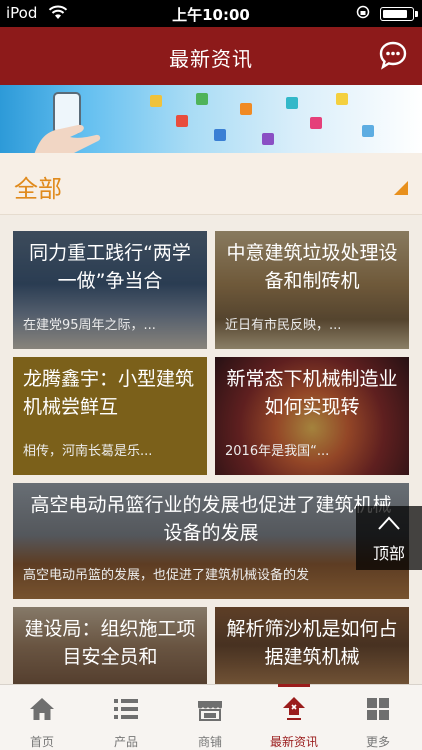 The image size is (422, 750). What do you see at coordinates (389, 538) in the screenshot?
I see `back-to-top-button: 顶部` at bounding box center [389, 538].